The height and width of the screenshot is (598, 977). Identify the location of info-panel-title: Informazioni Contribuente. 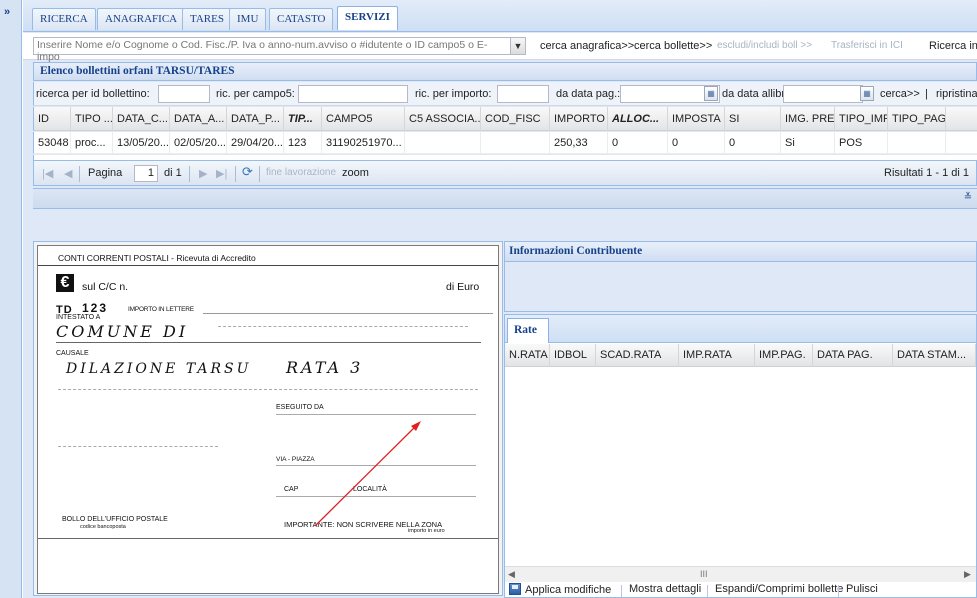
(740, 252).